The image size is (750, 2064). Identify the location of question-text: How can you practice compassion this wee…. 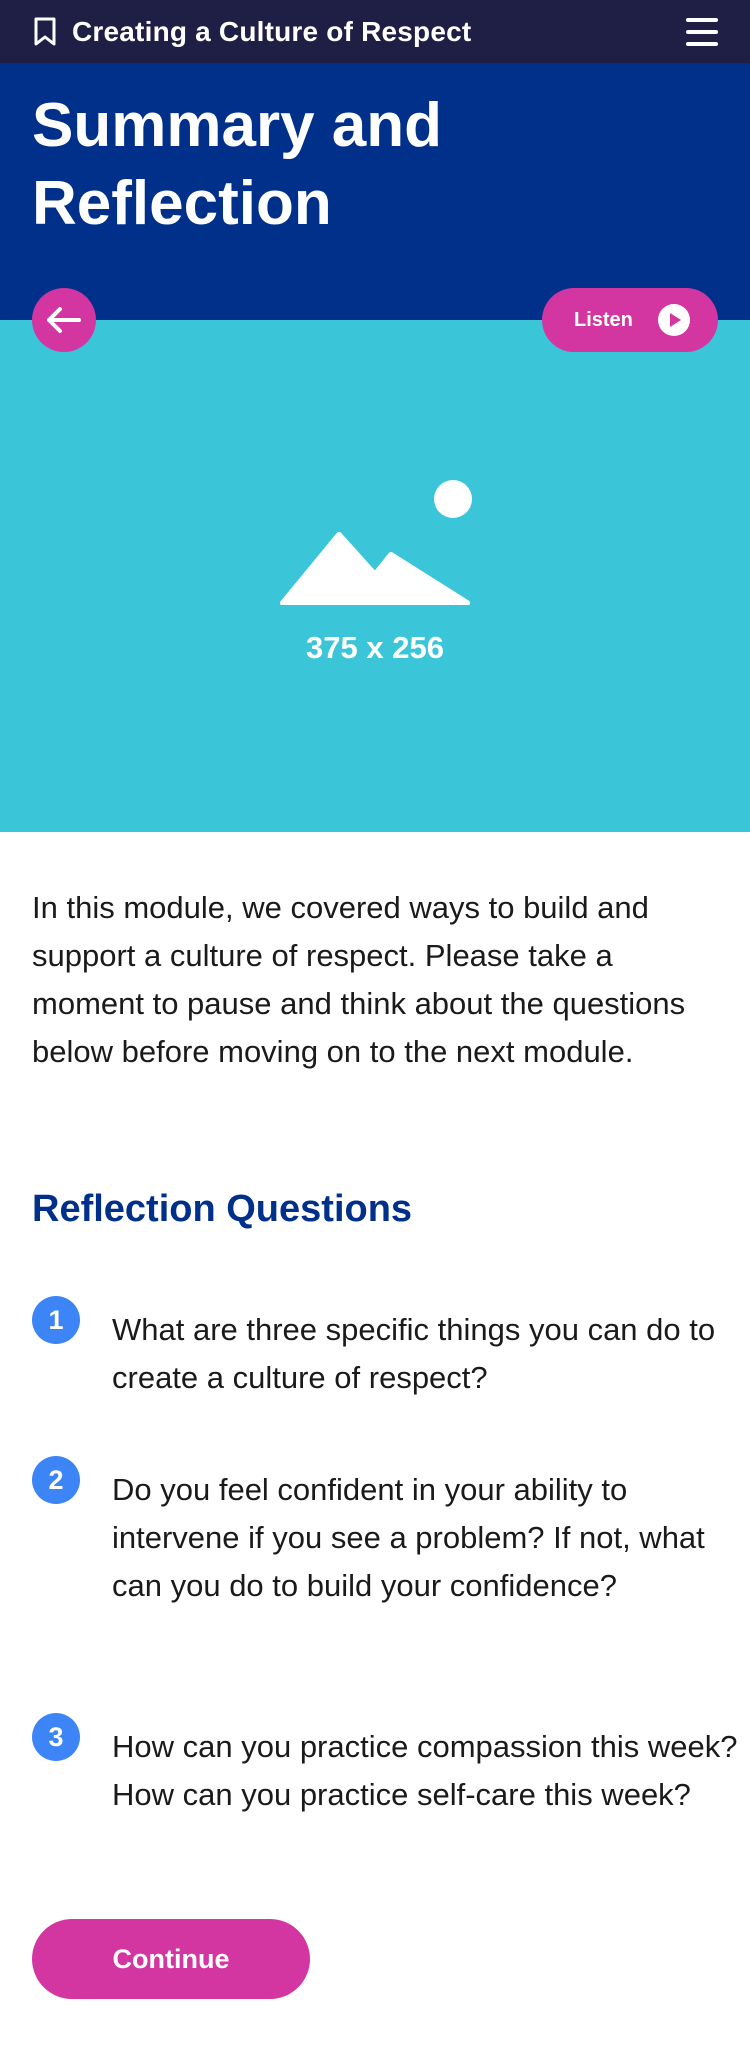
(425, 1770).